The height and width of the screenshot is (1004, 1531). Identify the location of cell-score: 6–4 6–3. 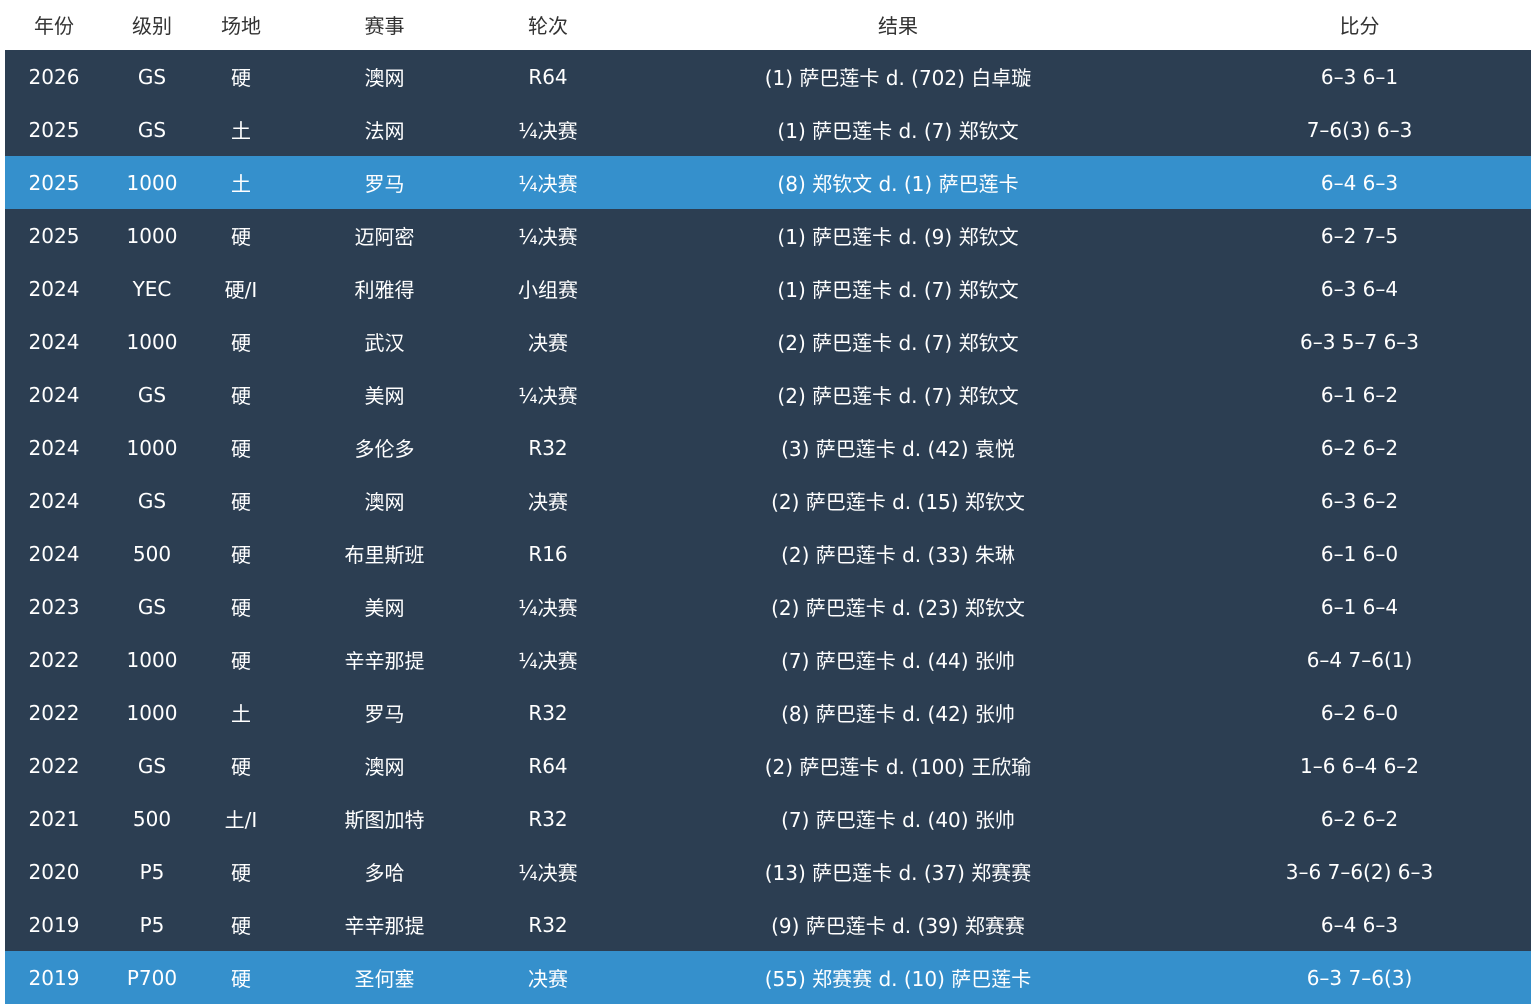
(1359, 924).